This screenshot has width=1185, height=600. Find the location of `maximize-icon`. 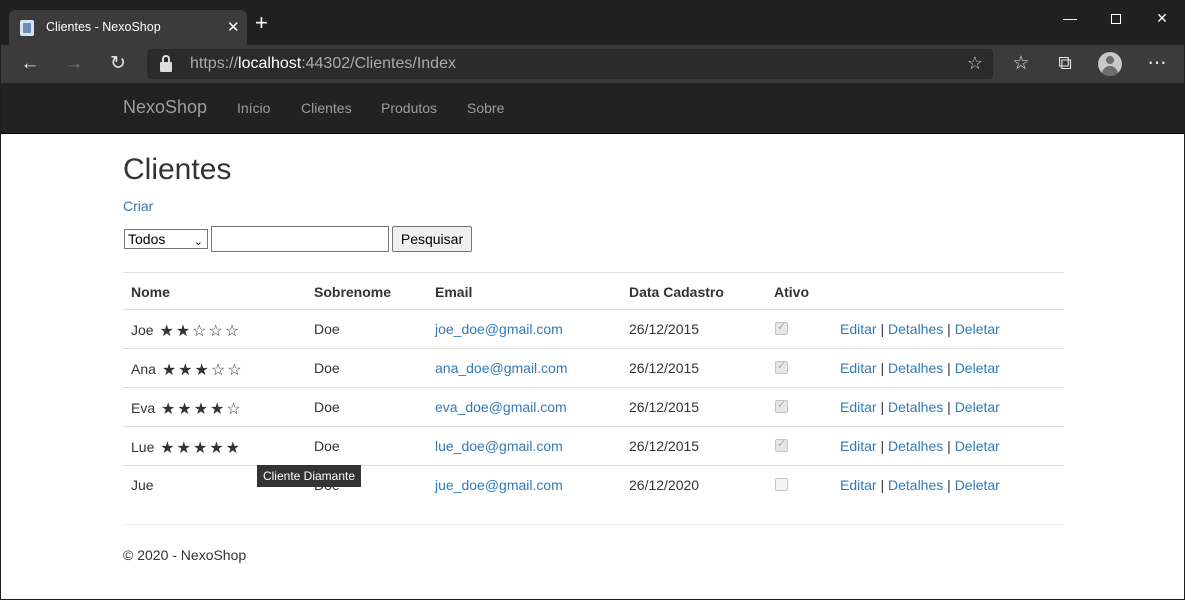

maximize-icon is located at coordinates (1116, 18).